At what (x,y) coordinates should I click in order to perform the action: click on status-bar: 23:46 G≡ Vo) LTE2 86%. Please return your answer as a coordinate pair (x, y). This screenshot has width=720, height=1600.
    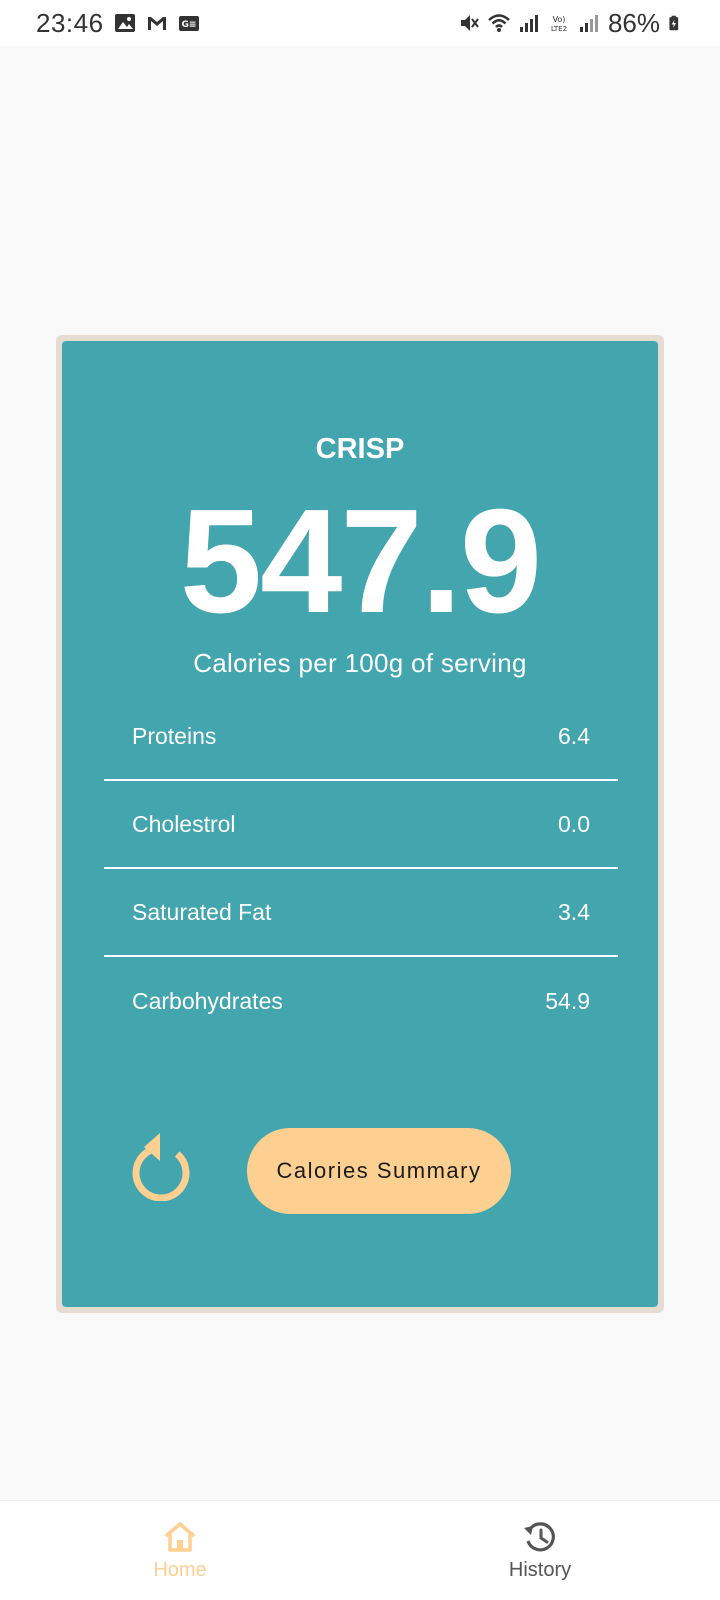
    Looking at the image, I should click on (360, 23).